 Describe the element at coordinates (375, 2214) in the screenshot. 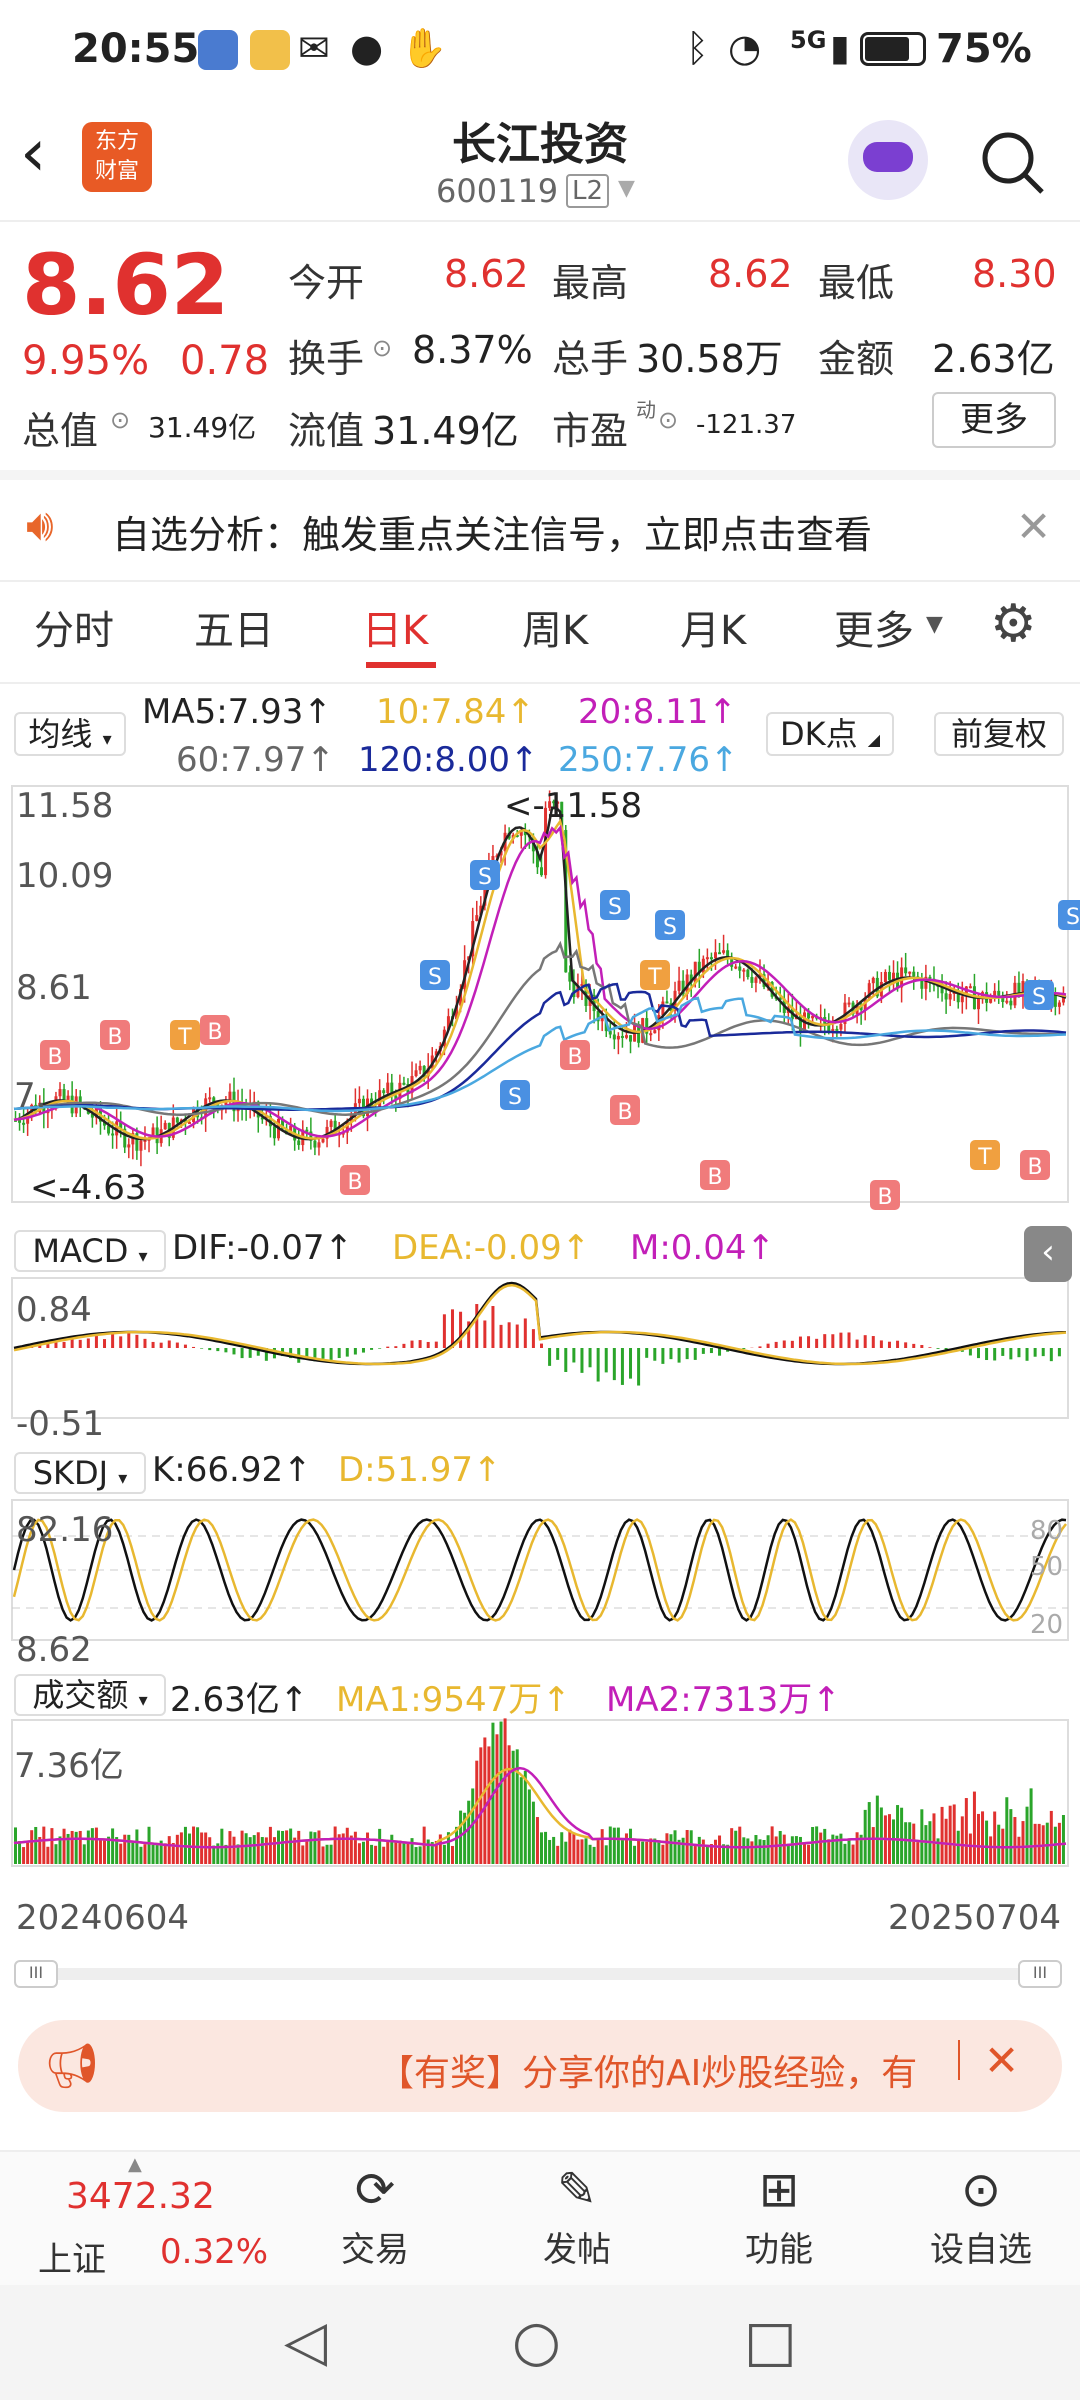

I see `trade-button: ⟳ 交易` at that location.